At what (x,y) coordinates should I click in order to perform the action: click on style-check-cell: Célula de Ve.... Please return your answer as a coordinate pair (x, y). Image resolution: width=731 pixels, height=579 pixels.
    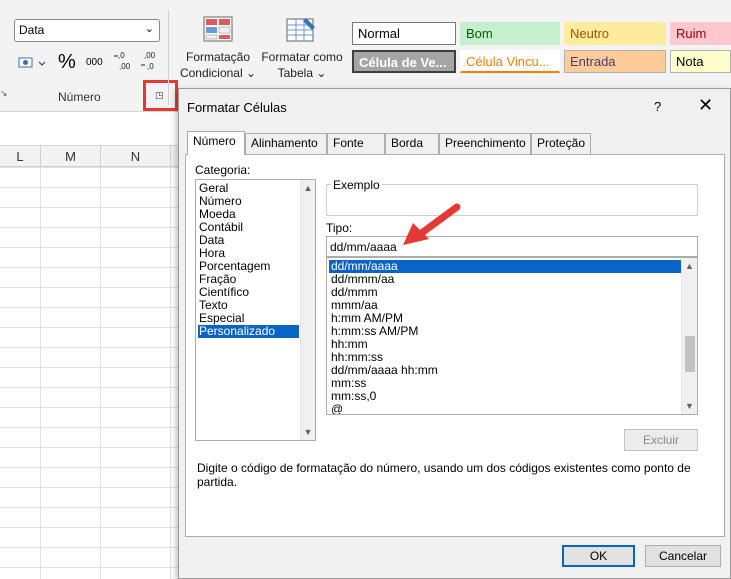
    Looking at the image, I should click on (404, 61).